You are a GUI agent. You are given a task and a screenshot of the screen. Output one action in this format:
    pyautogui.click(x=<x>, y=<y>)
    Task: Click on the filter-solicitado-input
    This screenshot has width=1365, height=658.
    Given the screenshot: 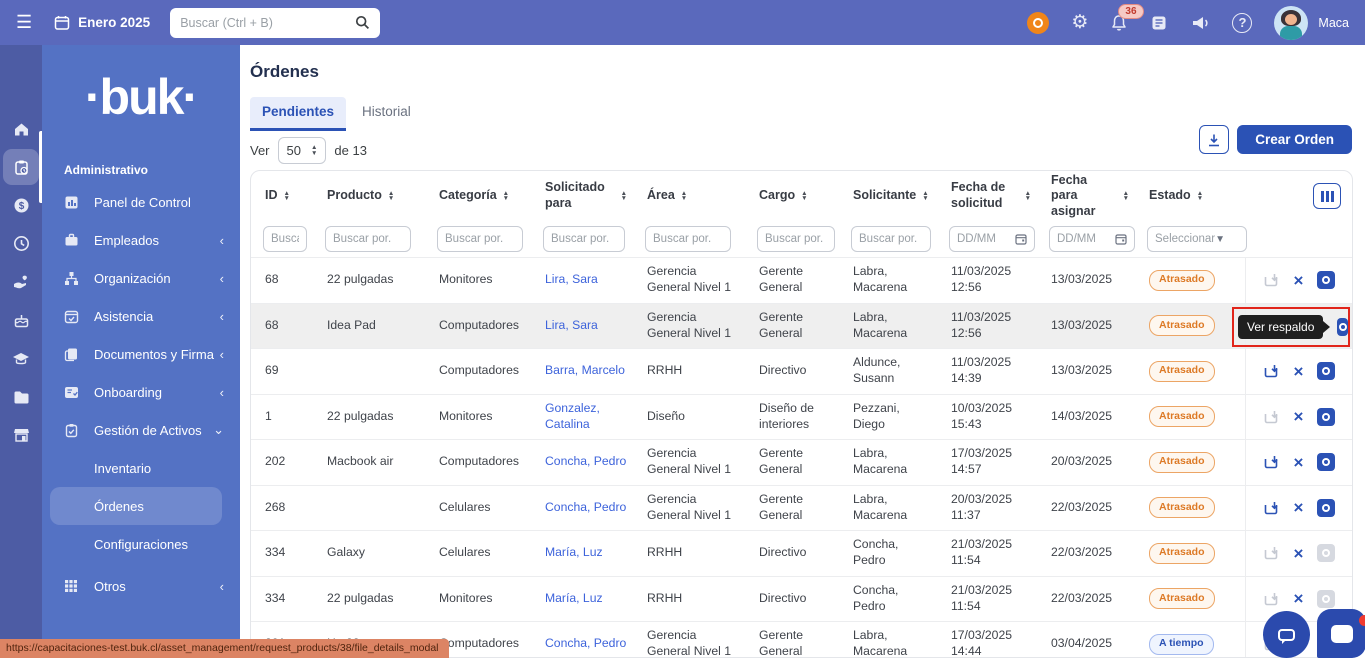 What is the action you would take?
    pyautogui.click(x=584, y=239)
    